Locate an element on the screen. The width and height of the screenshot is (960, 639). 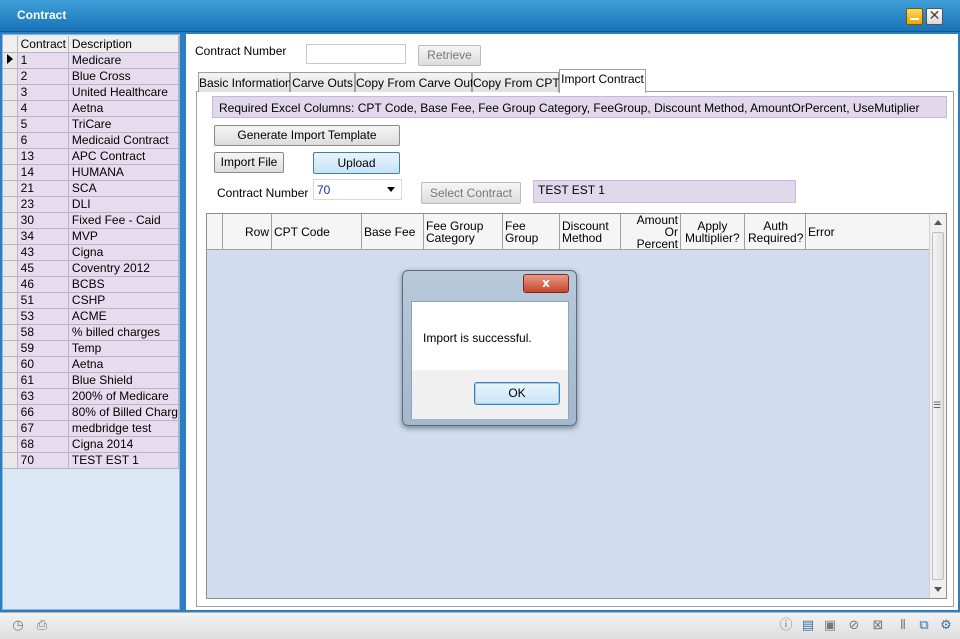
tab-copy-from-cpt: Copy From CPT is located at coordinates (516, 82).